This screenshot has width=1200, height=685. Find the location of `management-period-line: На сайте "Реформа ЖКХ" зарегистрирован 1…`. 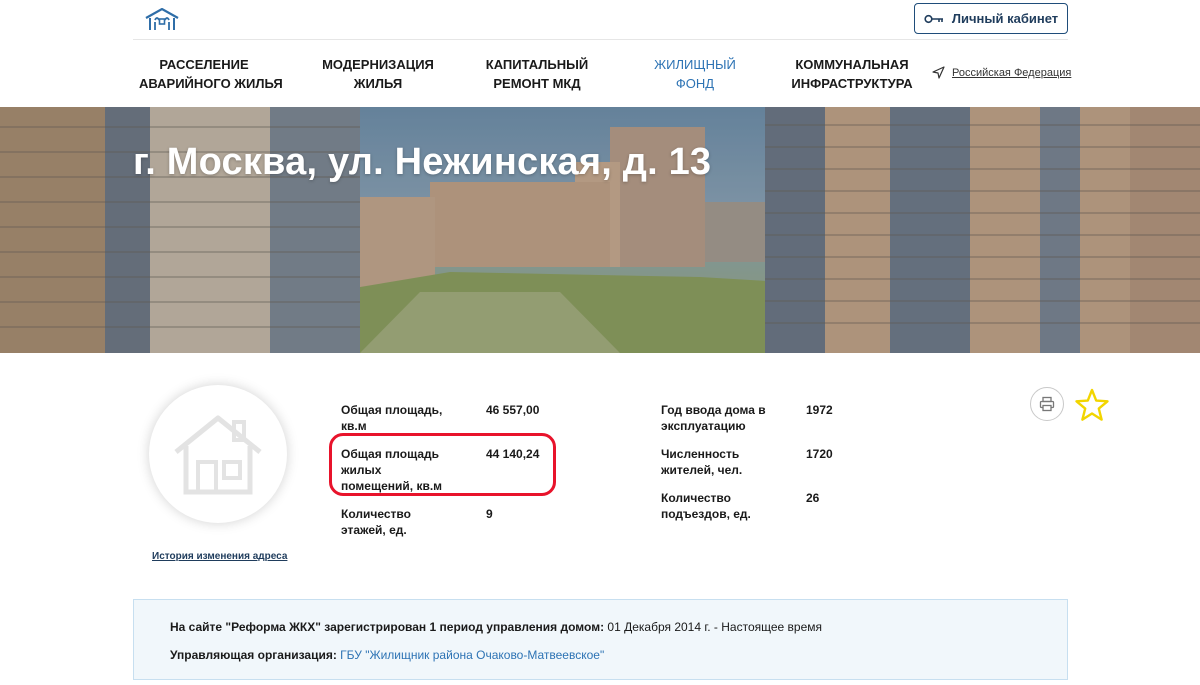

management-period-line: На сайте "Реформа ЖКХ" зарегистрирован 1… is located at coordinates (496, 627).